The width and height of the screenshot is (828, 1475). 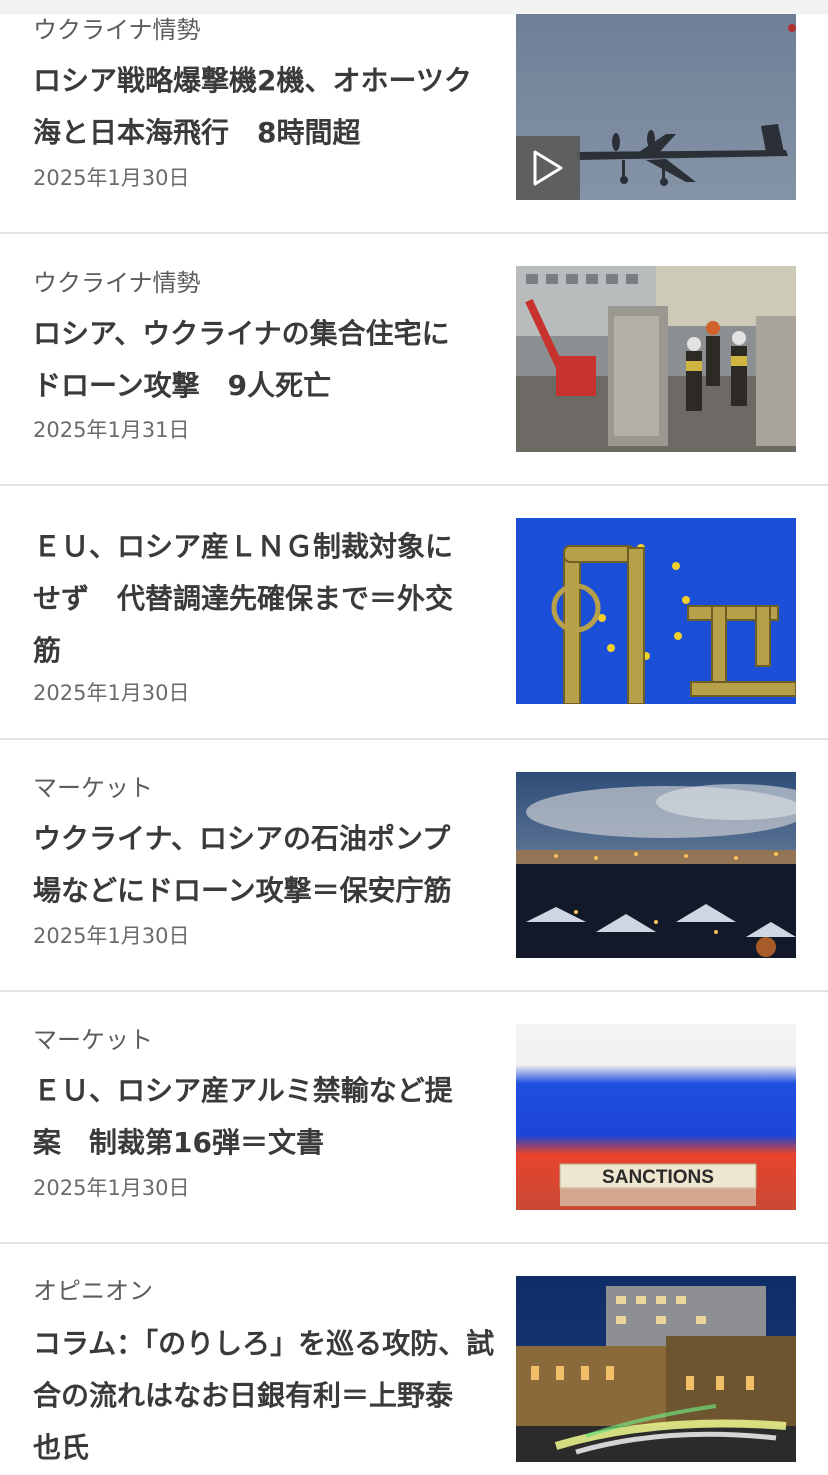 What do you see at coordinates (268, 1396) in the screenshot?
I see `article-title: コラム：「のりしろ」を巡る攻防、試 合の流れはなお日銀有利＝上野泰 也氏` at bounding box center [268, 1396].